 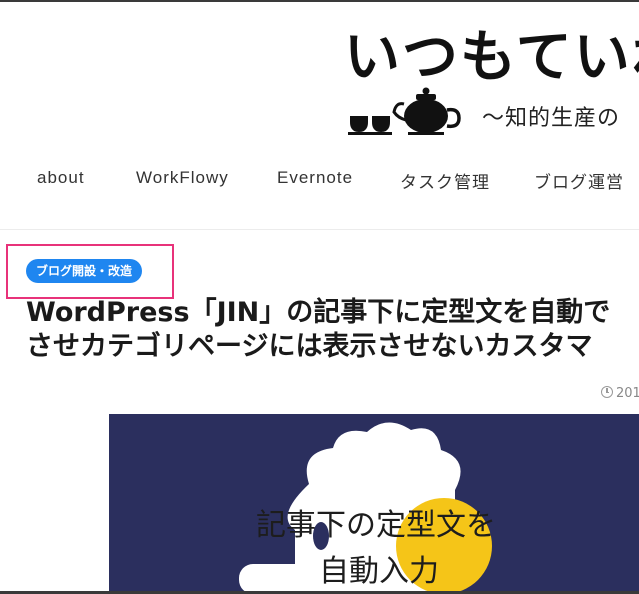 What do you see at coordinates (61, 178) in the screenshot?
I see `nav-item-about: about` at bounding box center [61, 178].